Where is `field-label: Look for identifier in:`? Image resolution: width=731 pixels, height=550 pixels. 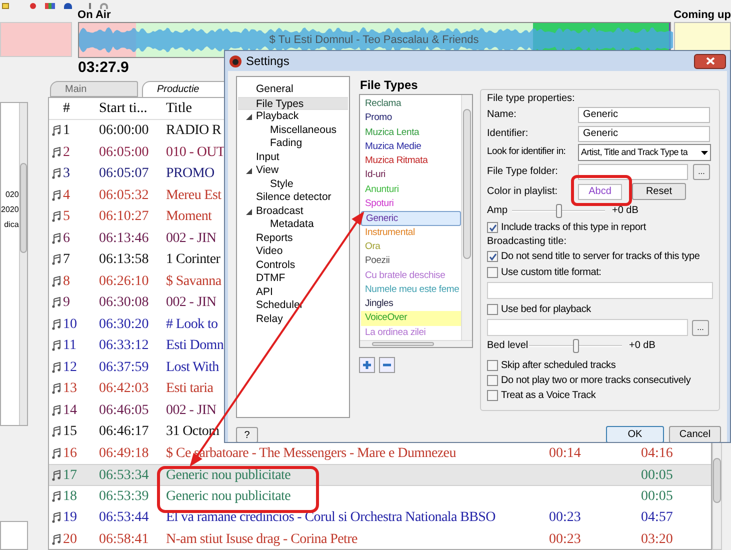
field-label: Look for identifier in: is located at coordinates (527, 152).